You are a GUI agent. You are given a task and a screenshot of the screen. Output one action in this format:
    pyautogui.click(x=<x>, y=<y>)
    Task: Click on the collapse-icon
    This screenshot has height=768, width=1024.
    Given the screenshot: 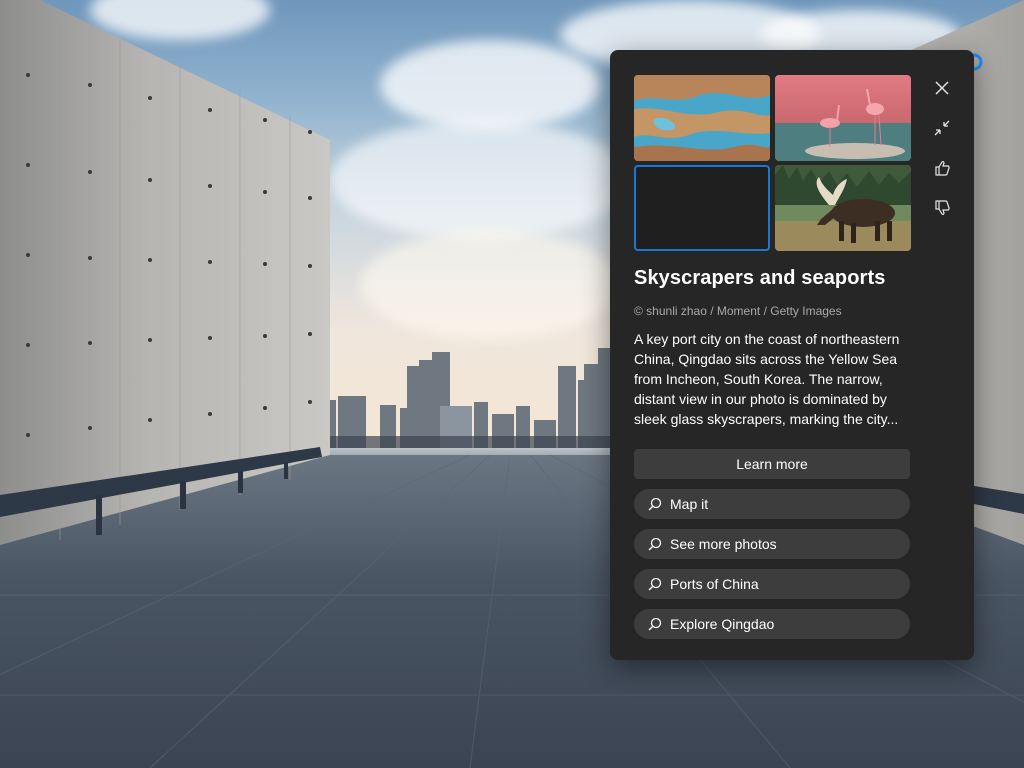 What is the action you would take?
    pyautogui.click(x=942, y=128)
    